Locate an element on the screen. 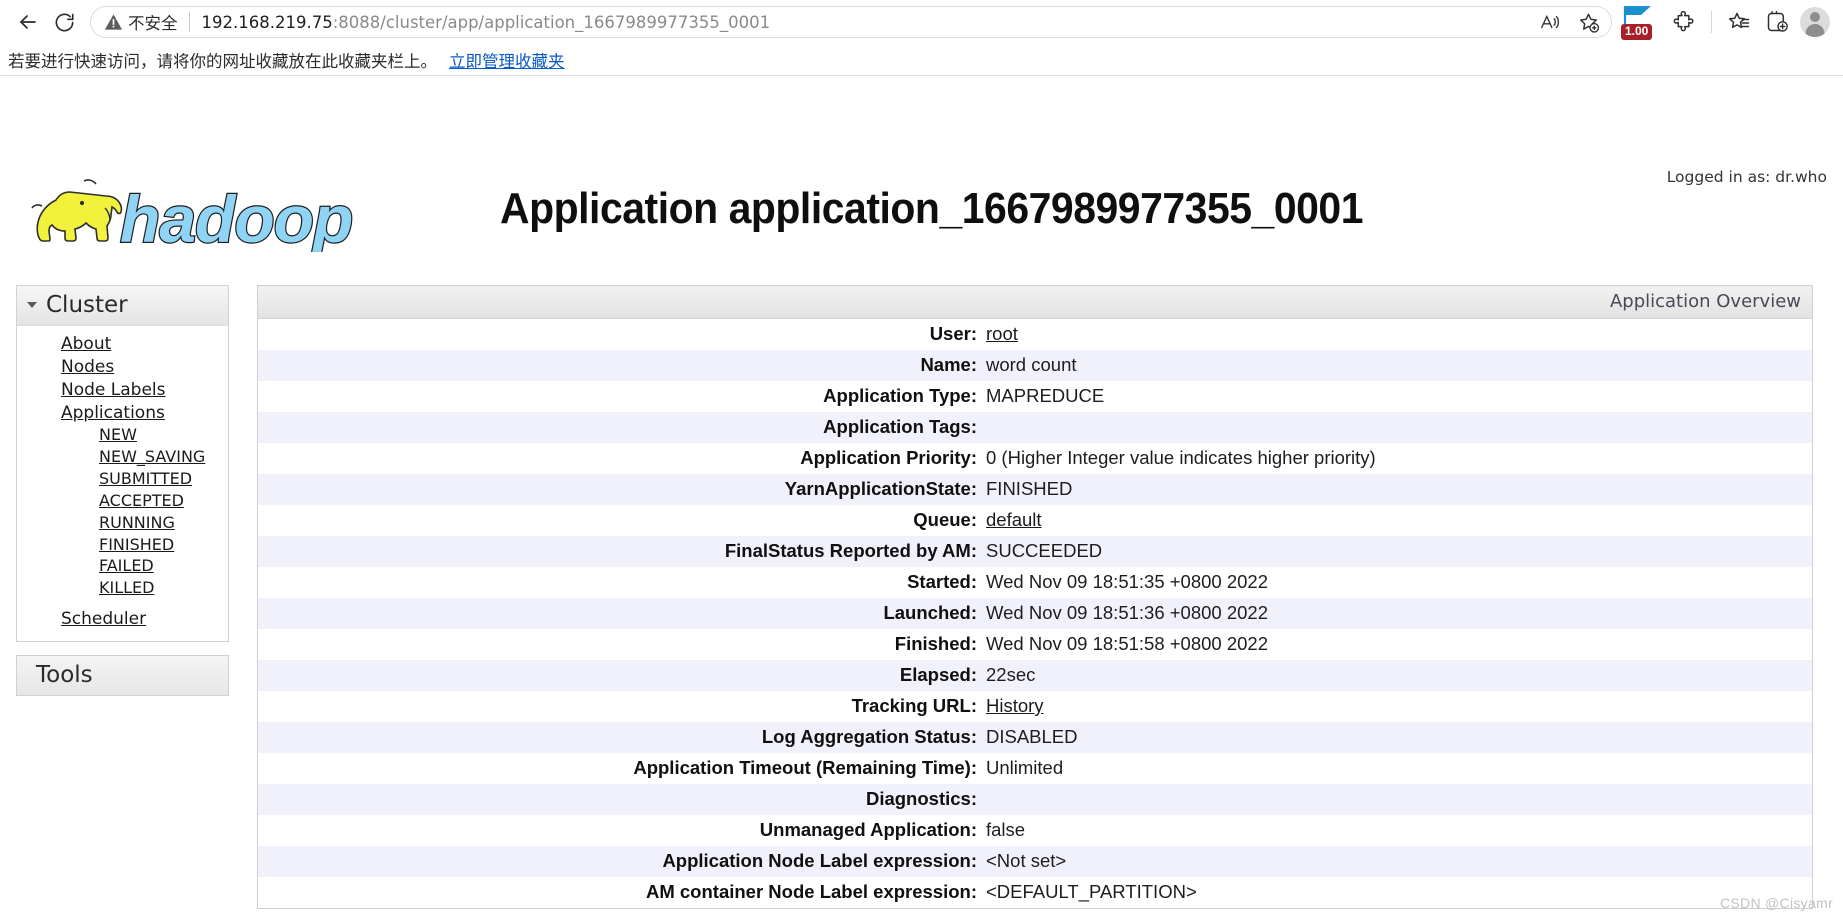  row-key: Launched: is located at coordinates (930, 612).